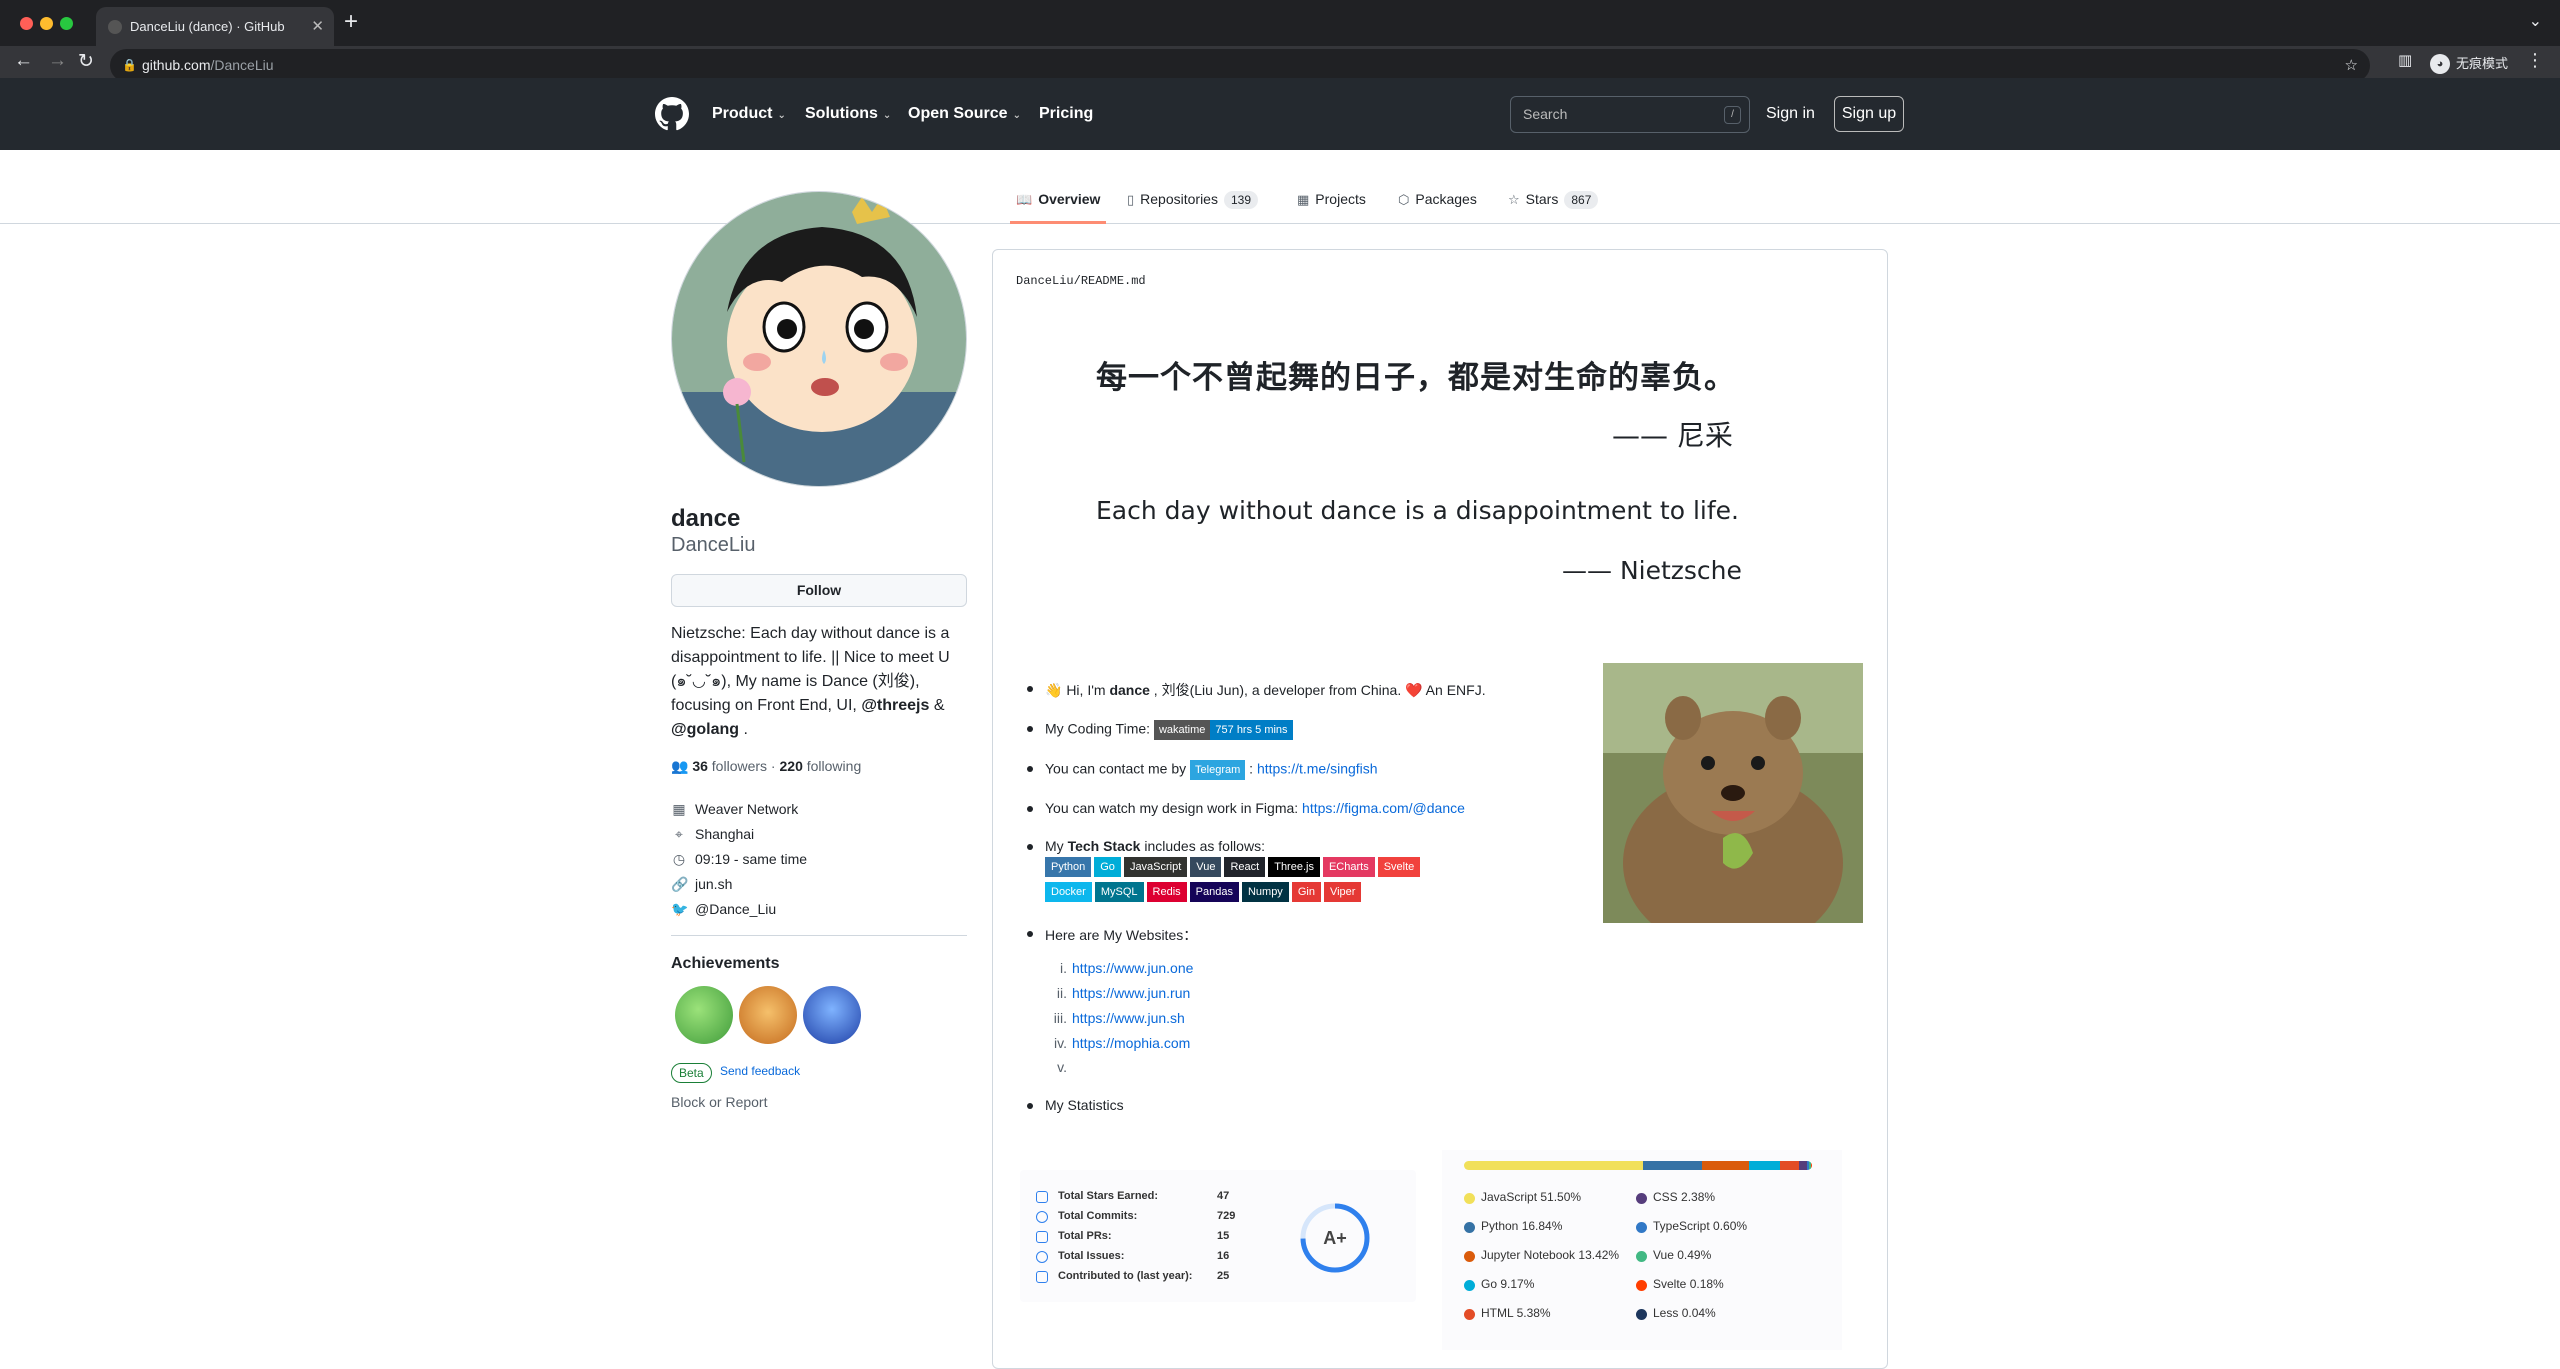  I want to click on close-tab-icon: ✕, so click(317, 26).